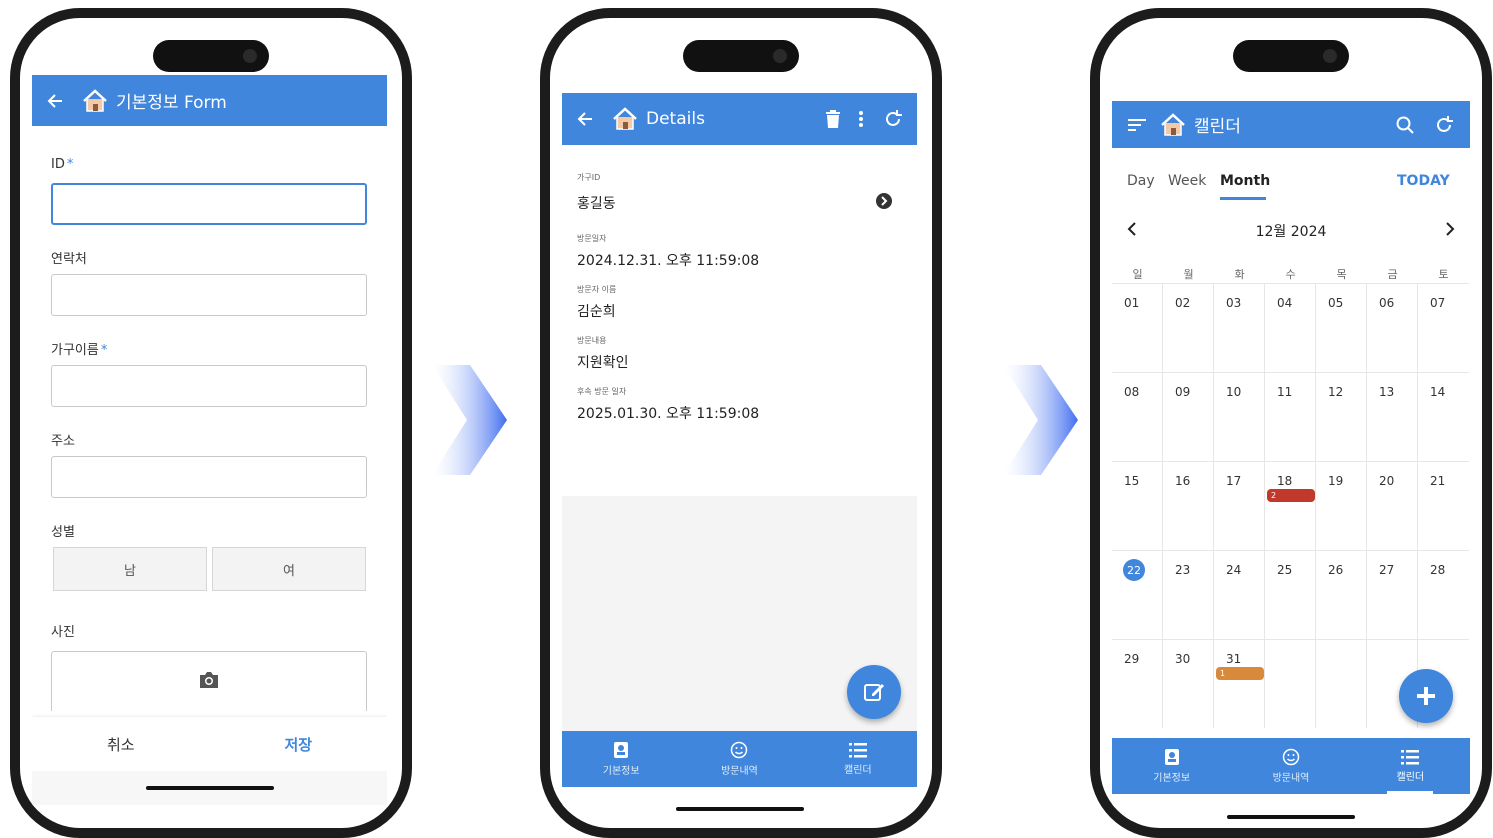 The image size is (1493, 838). Describe the element at coordinates (1392, 594) in the screenshot. I see `calendar-day-cell: 27` at that location.